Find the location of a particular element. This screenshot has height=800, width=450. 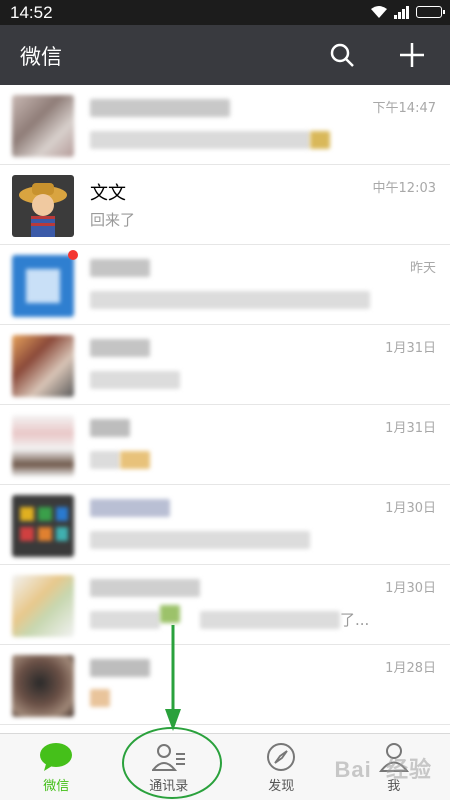

chat-time: 1月28日 is located at coordinates (410, 668).